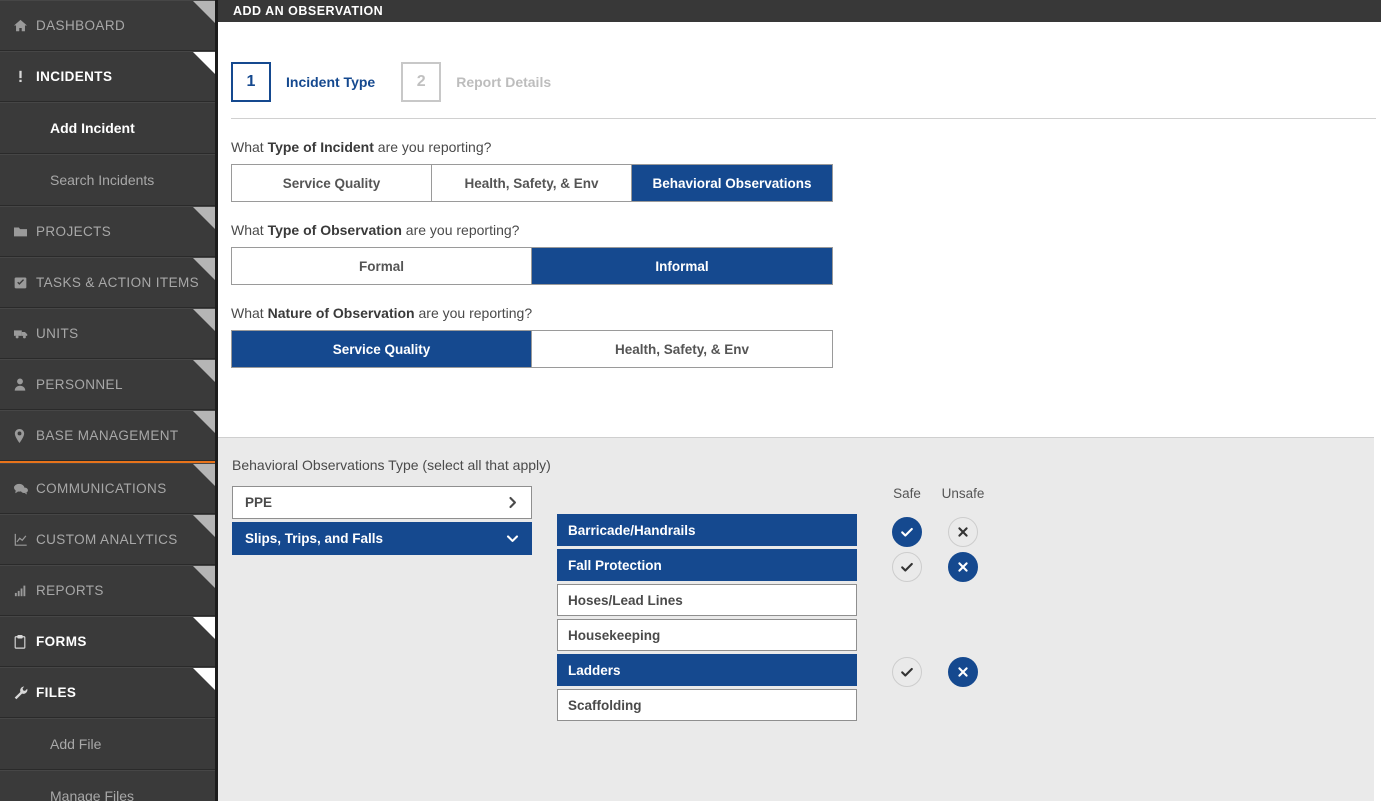  What do you see at coordinates (421, 81) in the screenshot?
I see `step-2-number: 2` at bounding box center [421, 81].